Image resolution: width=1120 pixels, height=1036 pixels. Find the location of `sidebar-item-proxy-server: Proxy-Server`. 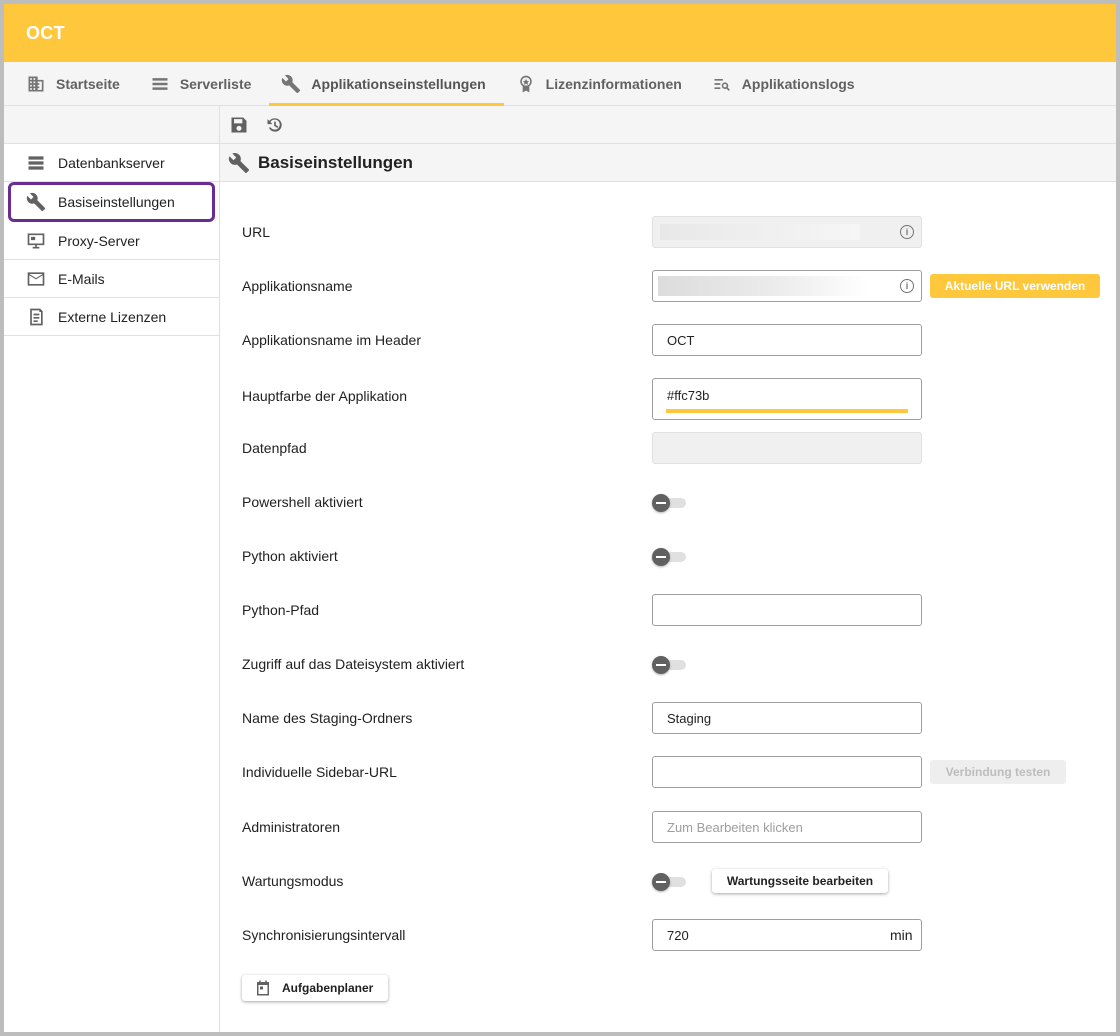

sidebar-item-proxy-server: Proxy-Server is located at coordinates (111, 241).